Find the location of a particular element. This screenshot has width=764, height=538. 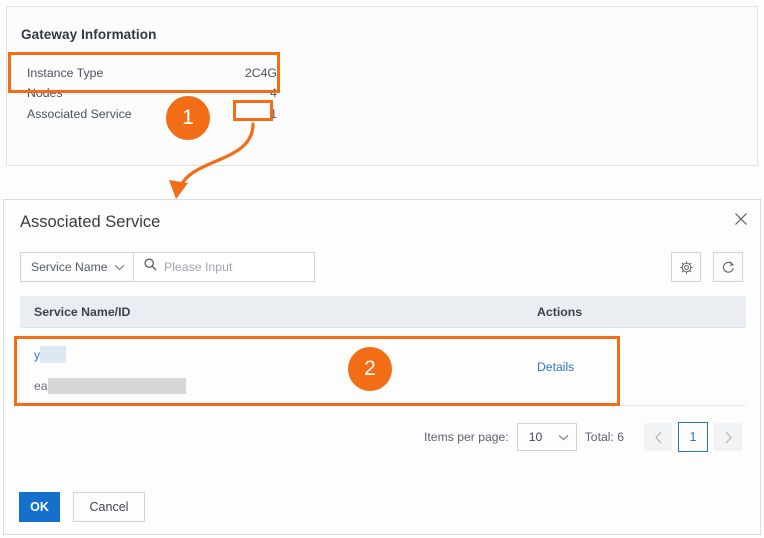

search-input is located at coordinates (234, 267).